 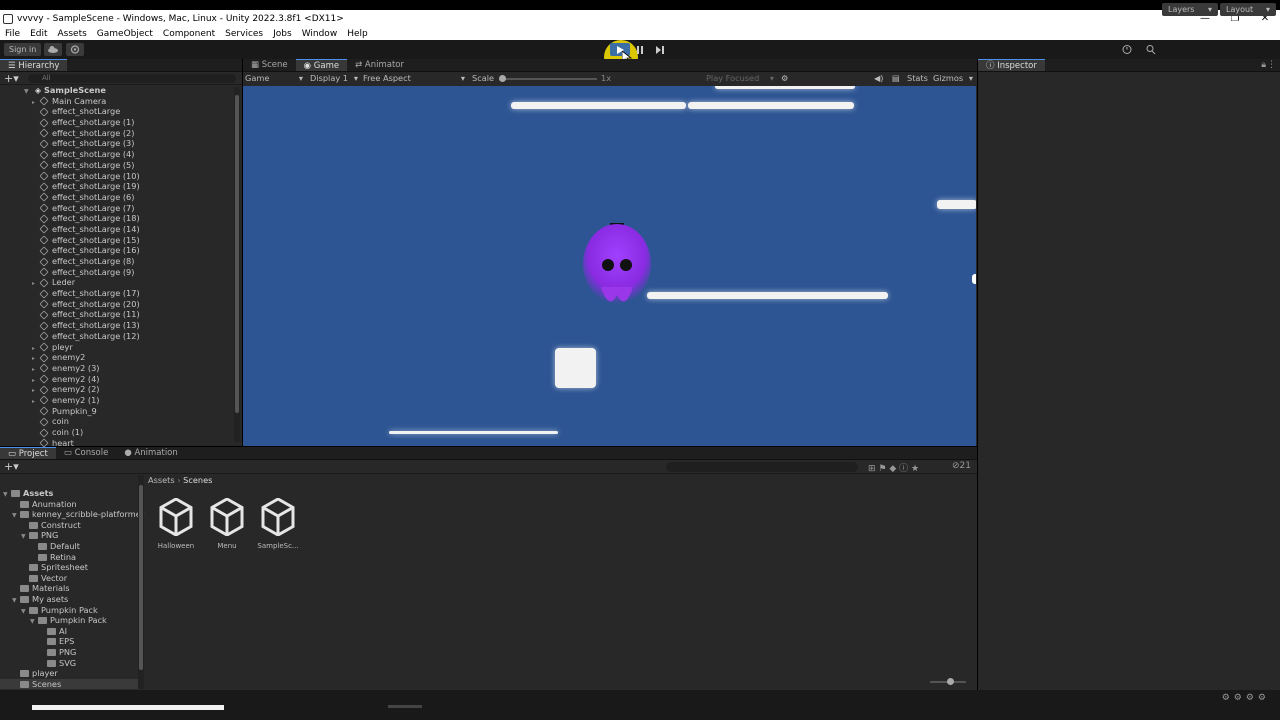 What do you see at coordinates (132, 78) in the screenshot?
I see `hierarchy-search-input: All` at bounding box center [132, 78].